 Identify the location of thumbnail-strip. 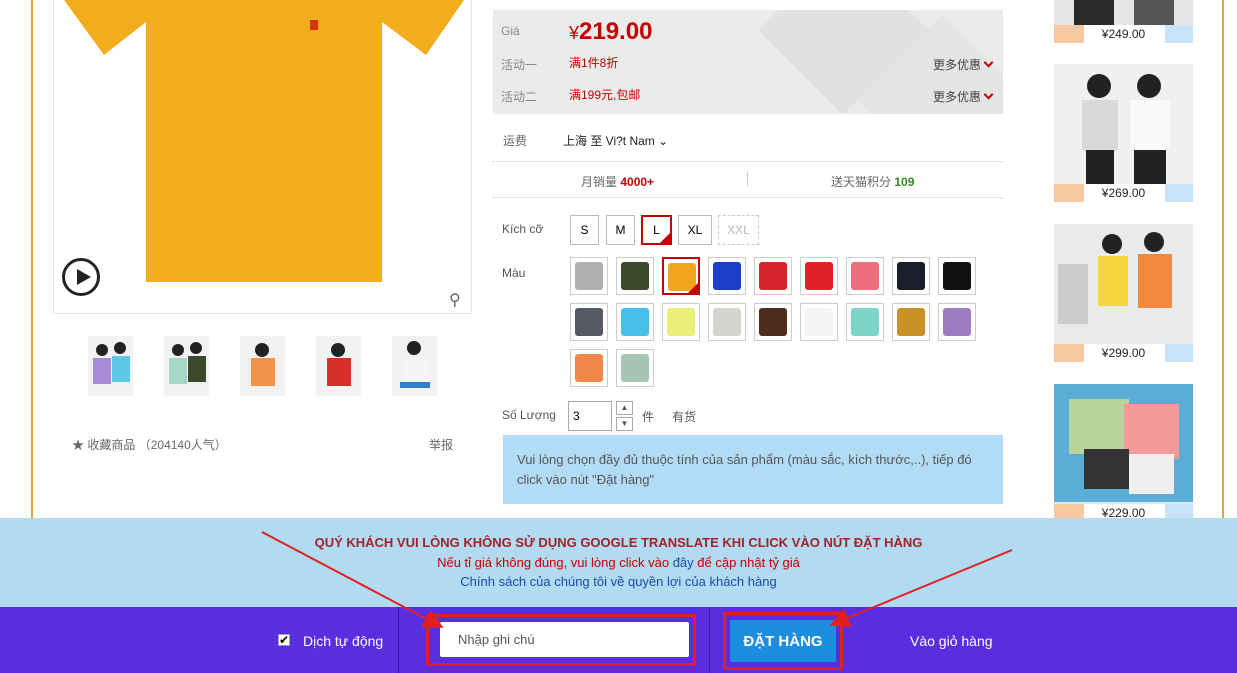
(262, 366).